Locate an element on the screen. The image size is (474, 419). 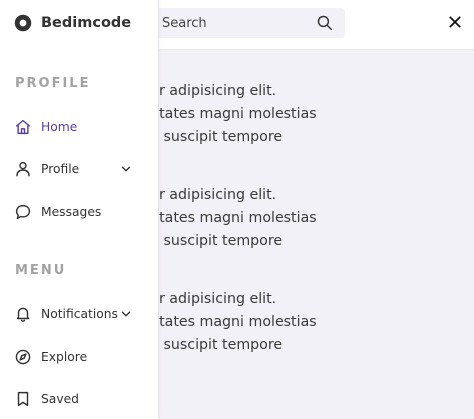
compass-icon is located at coordinates (23, 357).